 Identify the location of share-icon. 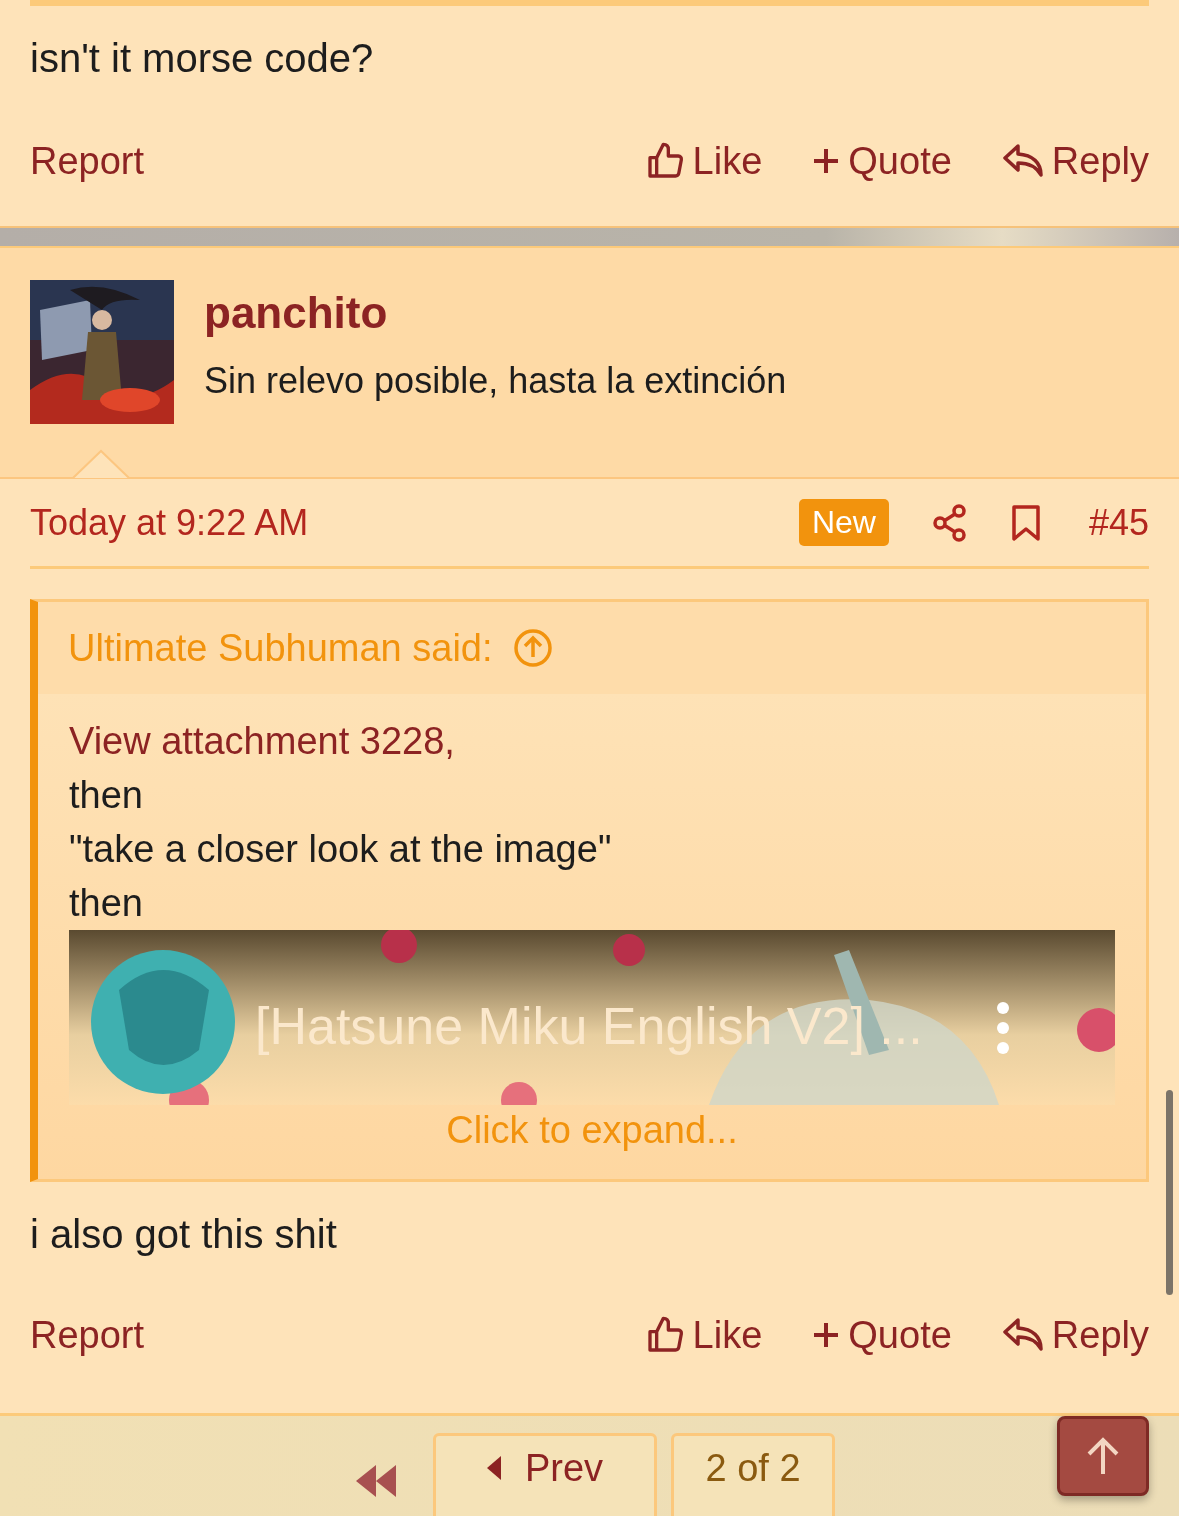
(949, 522).